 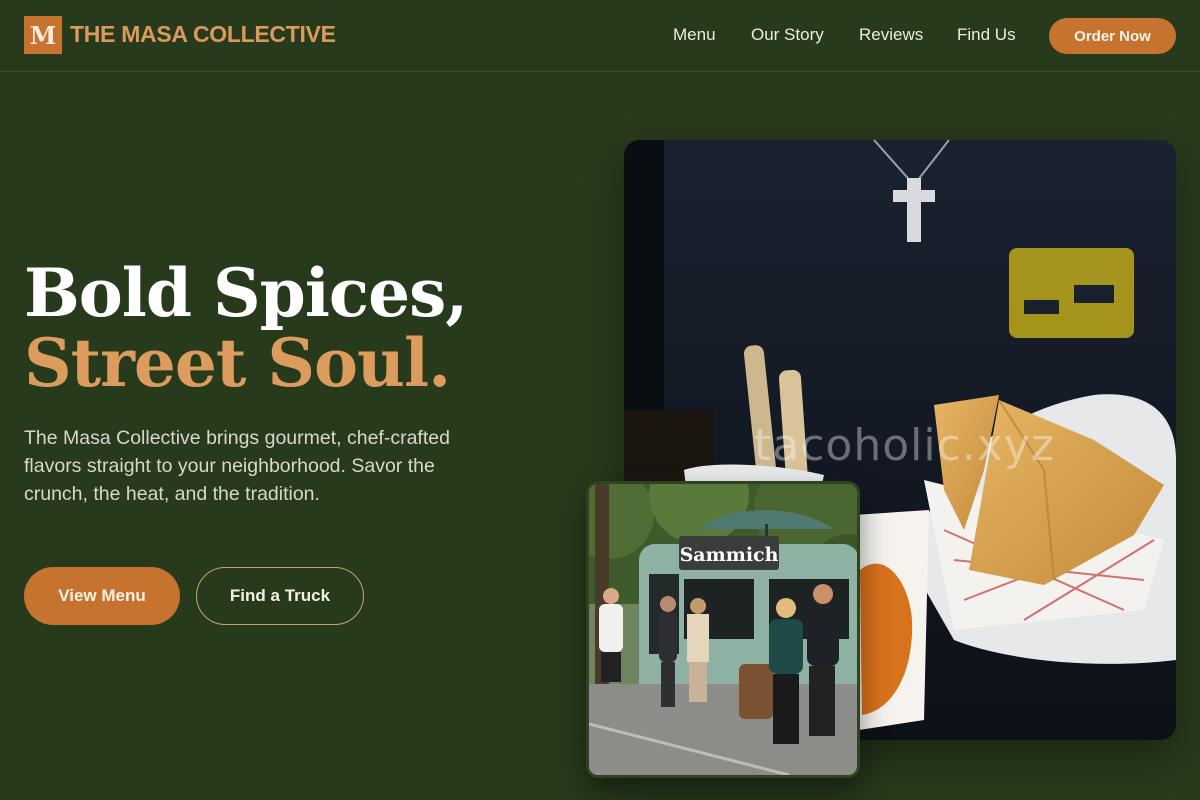 What do you see at coordinates (102, 596) in the screenshot?
I see `view-menu-button: View Menu` at bounding box center [102, 596].